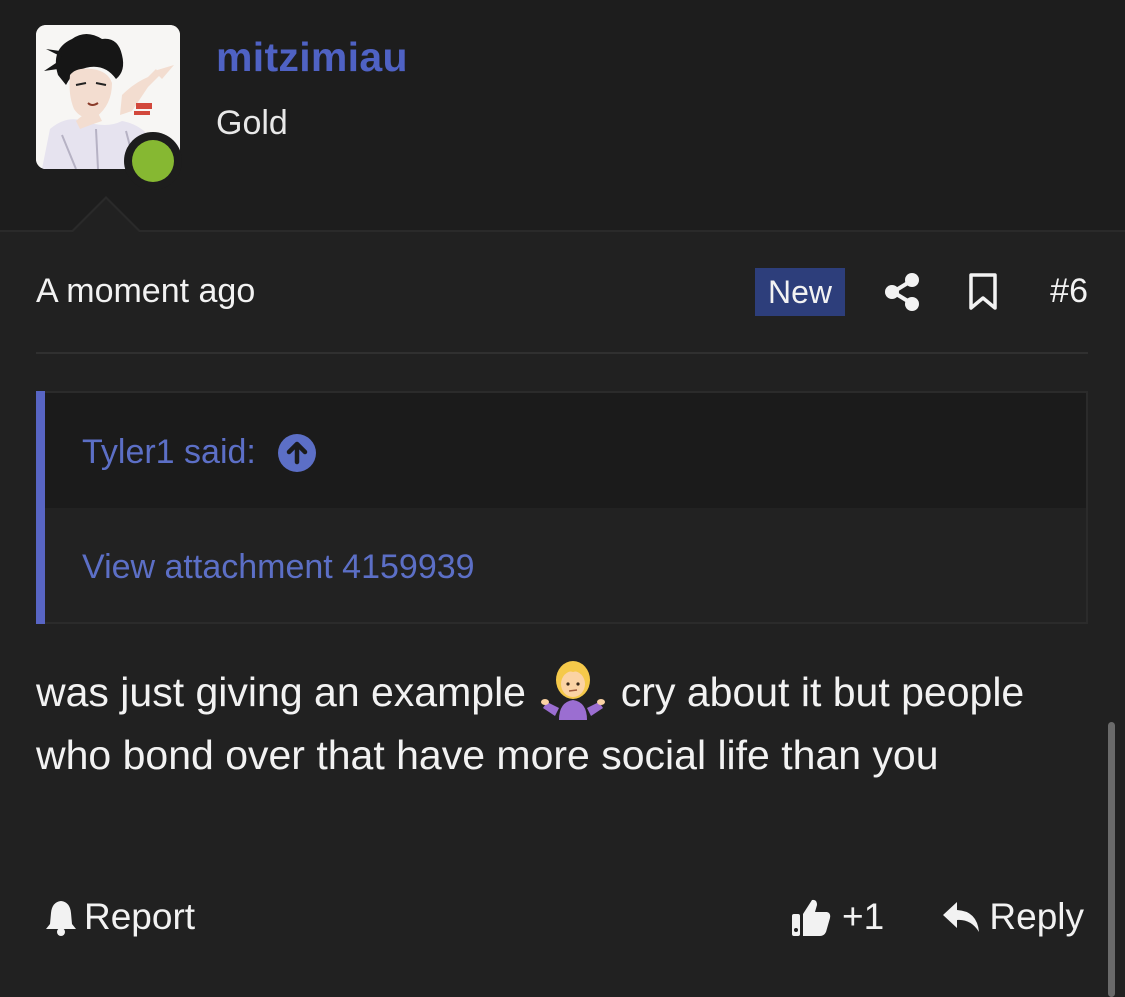 The image size is (1125, 997). Describe the element at coordinates (811, 917) in the screenshot. I see `thumbs-up-icon` at that location.